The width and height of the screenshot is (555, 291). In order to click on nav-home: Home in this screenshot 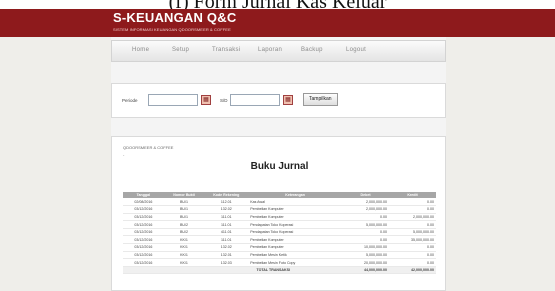, I will do `click(140, 50)`.